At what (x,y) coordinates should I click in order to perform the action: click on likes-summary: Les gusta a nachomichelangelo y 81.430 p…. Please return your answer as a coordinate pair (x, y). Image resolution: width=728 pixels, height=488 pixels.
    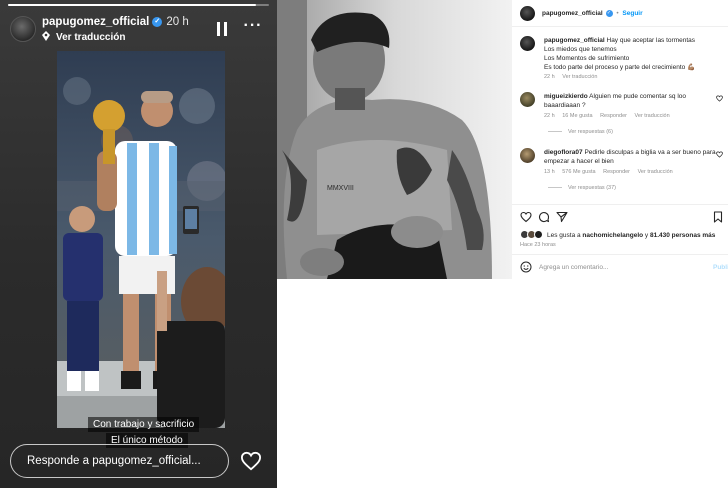
    Looking at the image, I should click on (631, 235).